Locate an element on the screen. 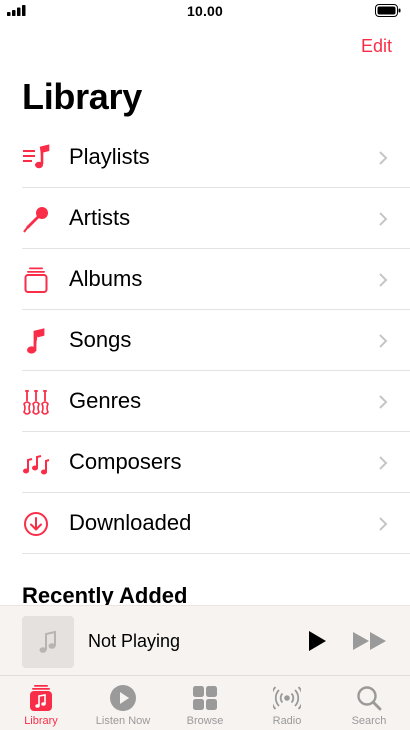 This screenshot has height=730, width=410. tab-search: Search is located at coordinates (369, 703).